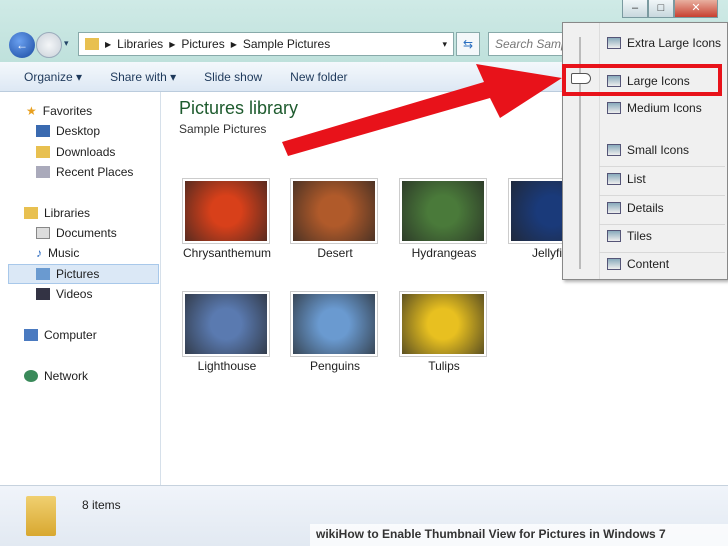 This screenshot has width=728, height=546. Describe the element at coordinates (202, 44) in the screenshot. I see `crumb-pictures: Pictures` at that location.